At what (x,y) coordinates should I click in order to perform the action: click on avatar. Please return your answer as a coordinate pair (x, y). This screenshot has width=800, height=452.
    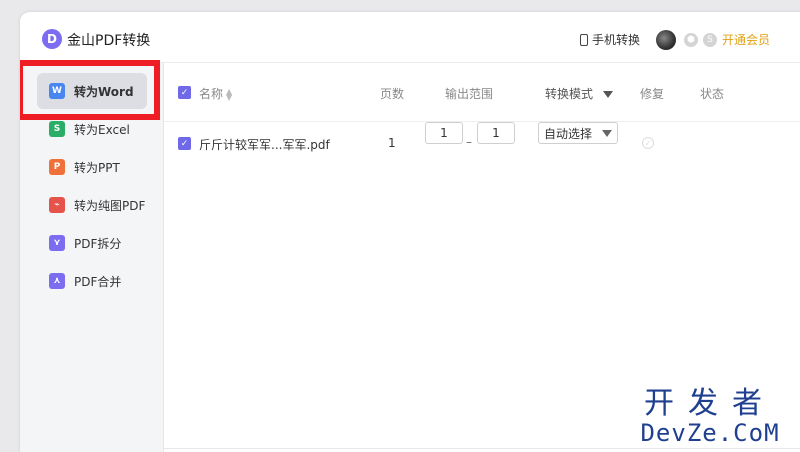
    Looking at the image, I should click on (666, 40).